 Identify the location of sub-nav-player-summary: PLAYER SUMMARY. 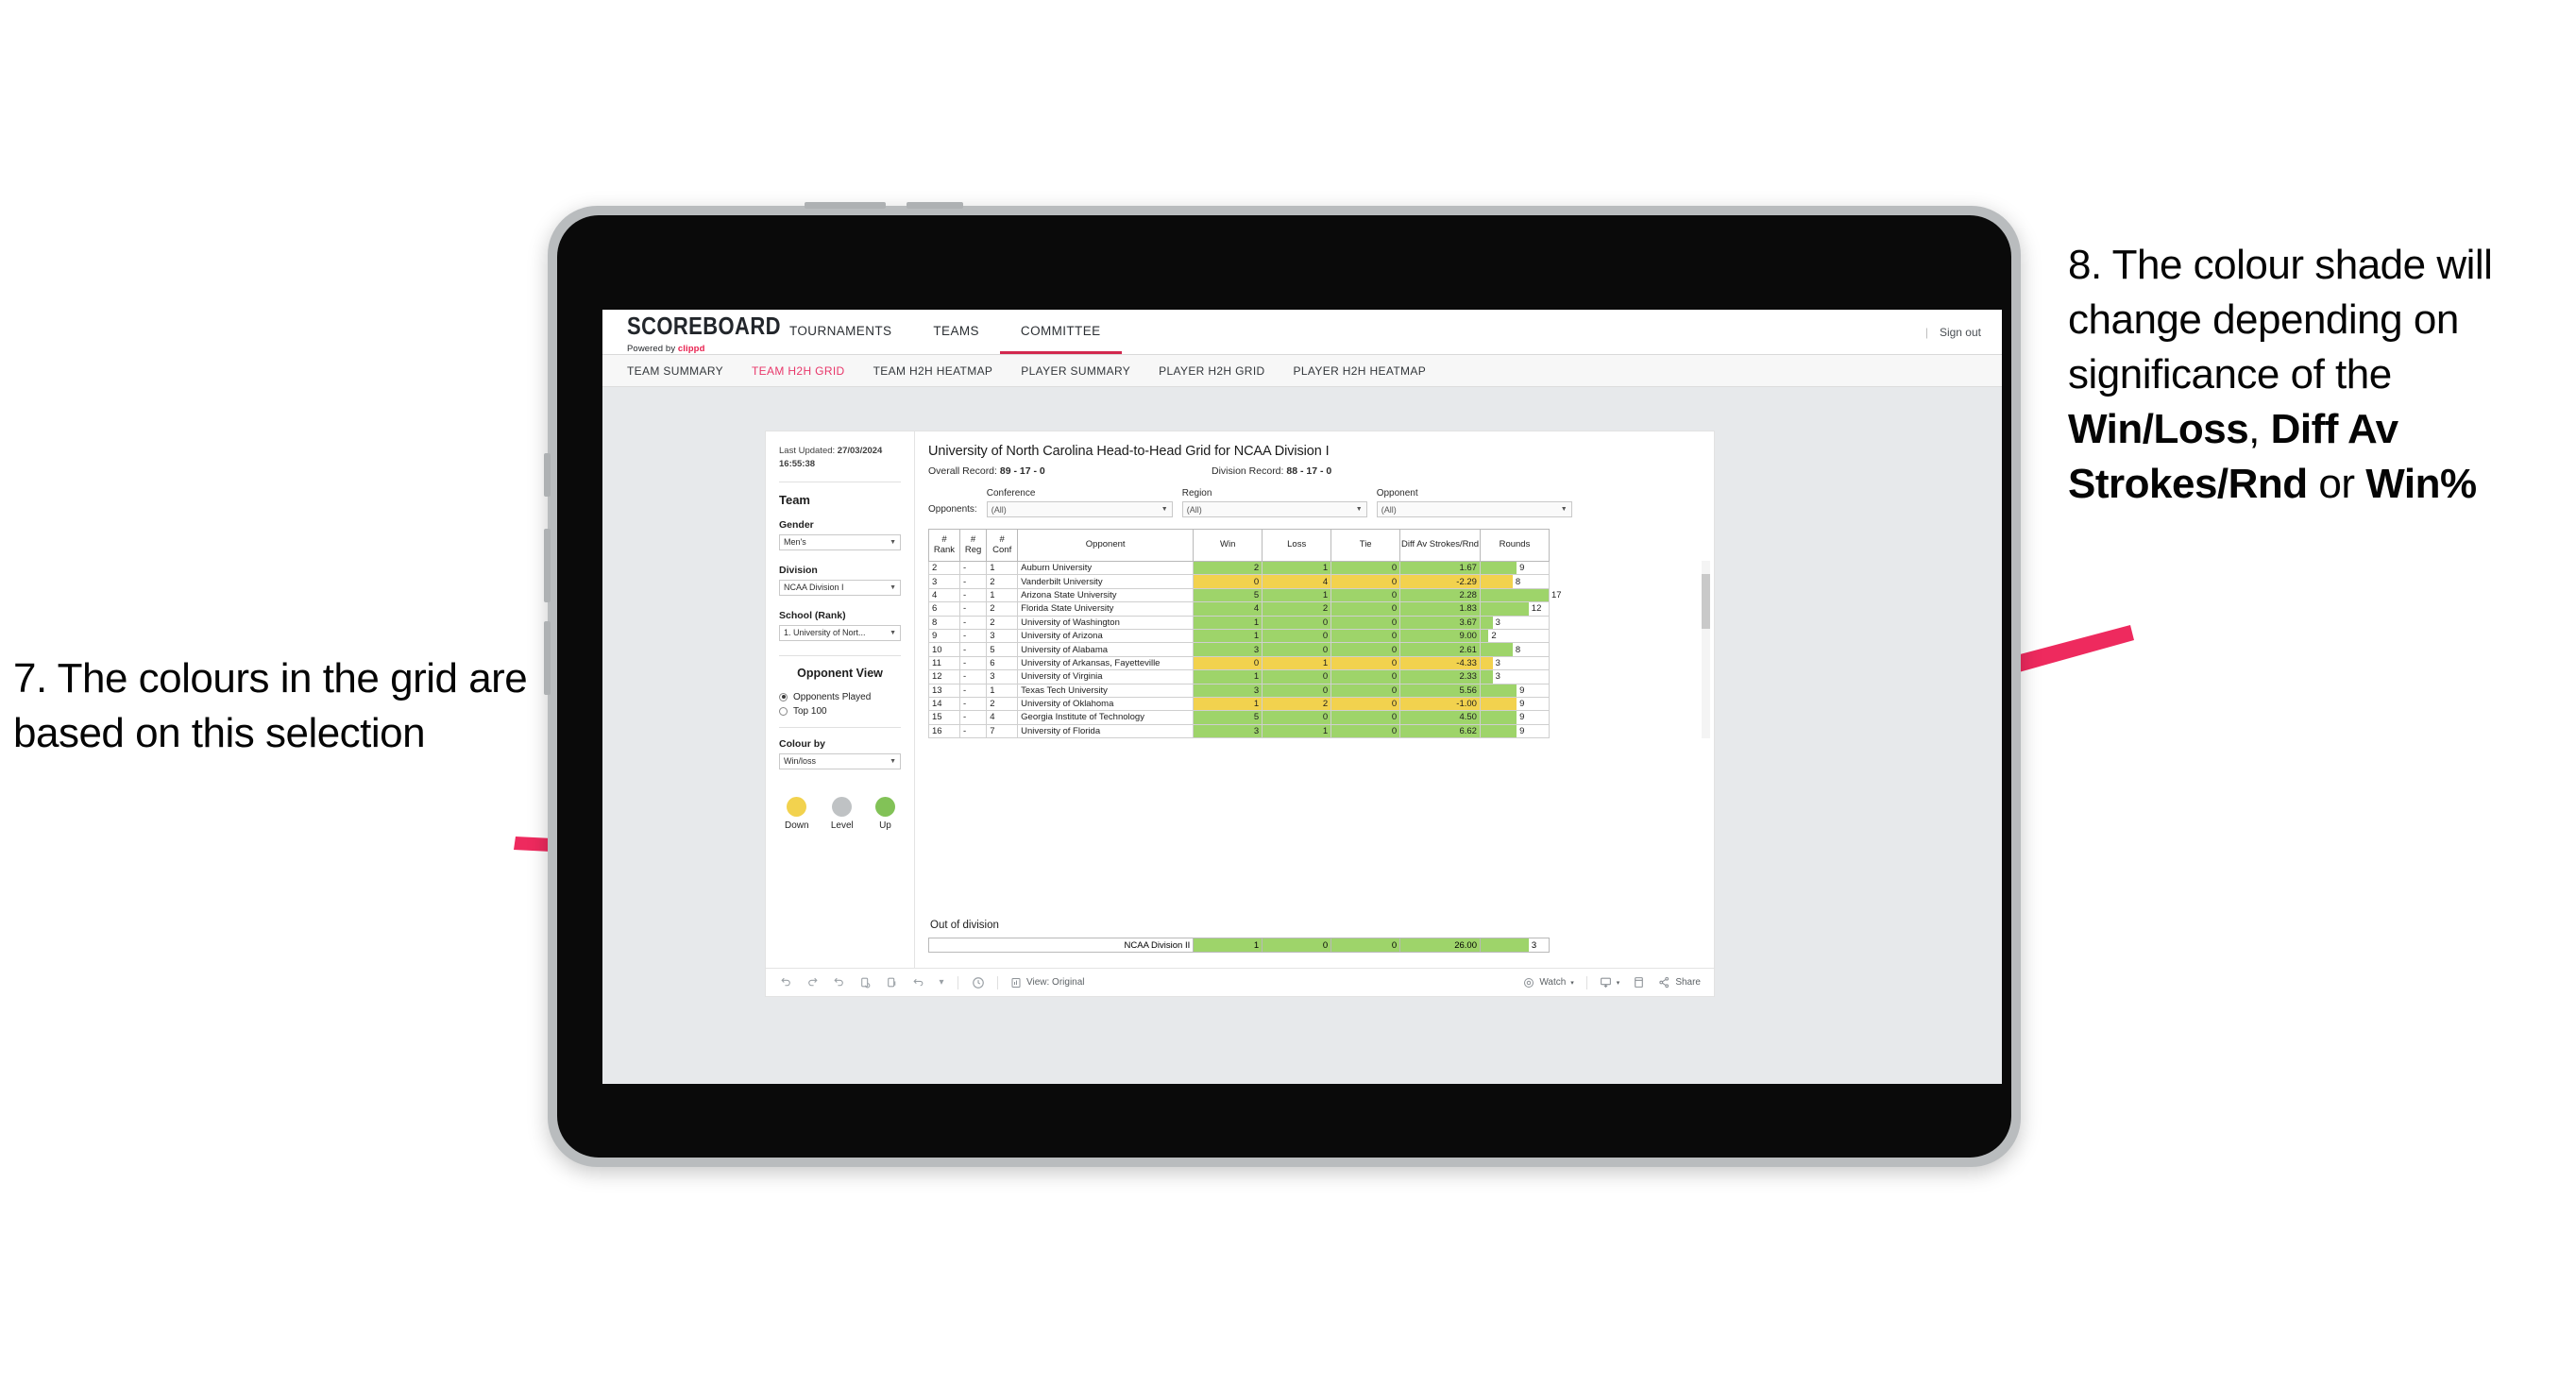
(1075, 371).